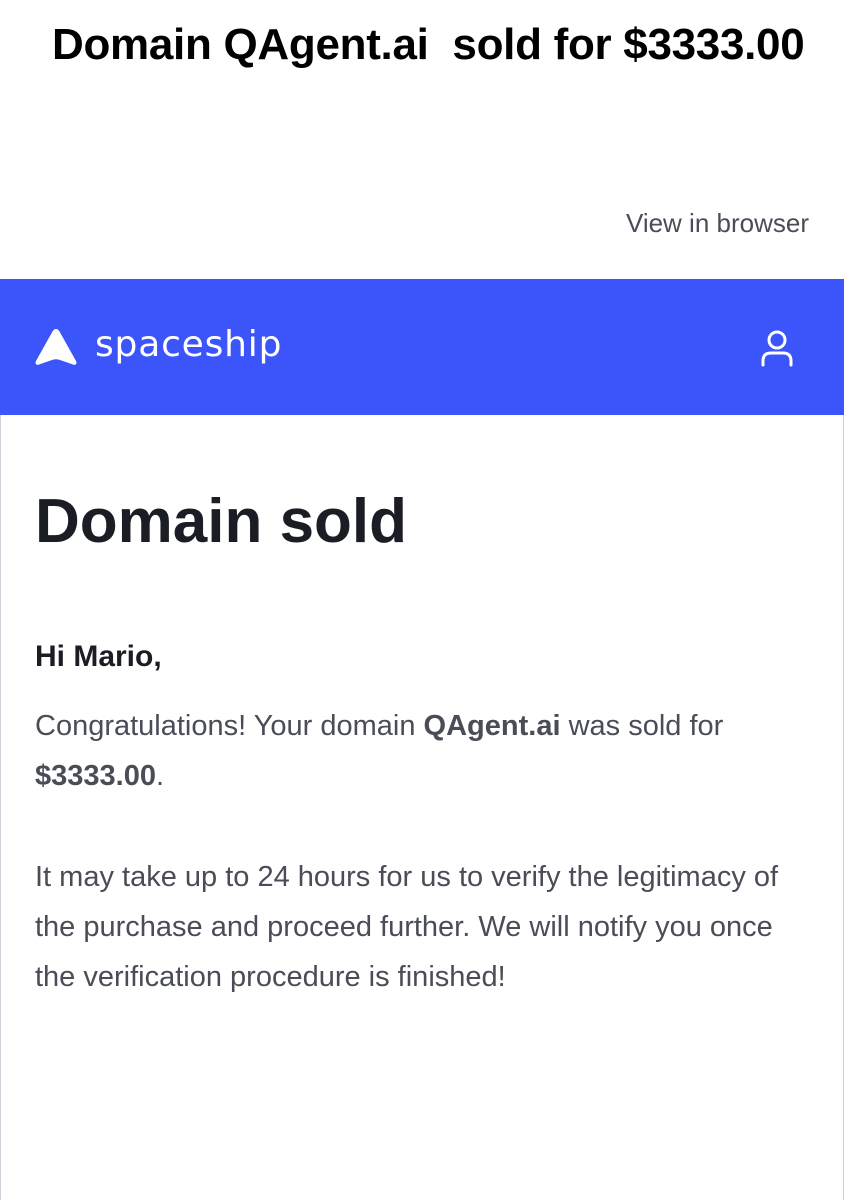  I want to click on domain-name: QAgent.ai, so click(492, 726).